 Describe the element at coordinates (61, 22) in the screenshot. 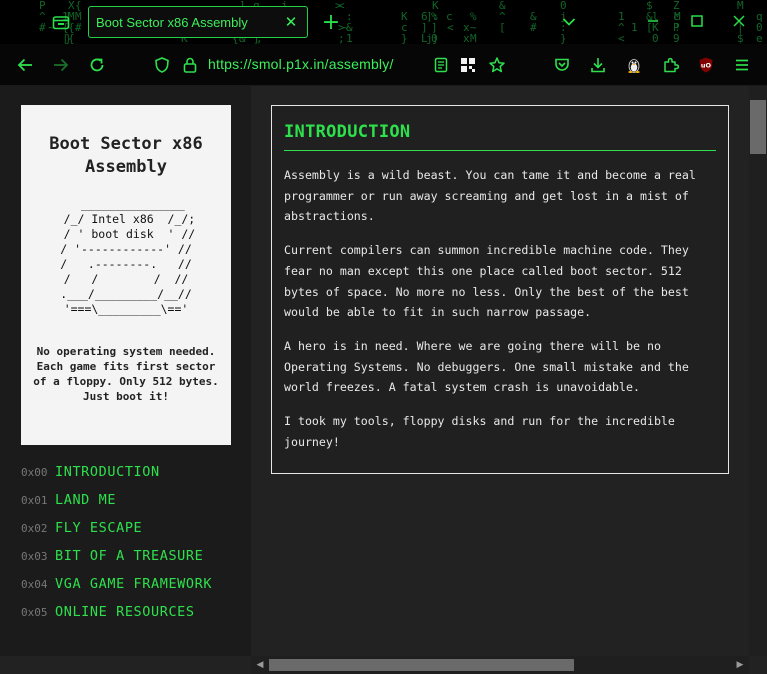

I see `tab-list-icon` at that location.